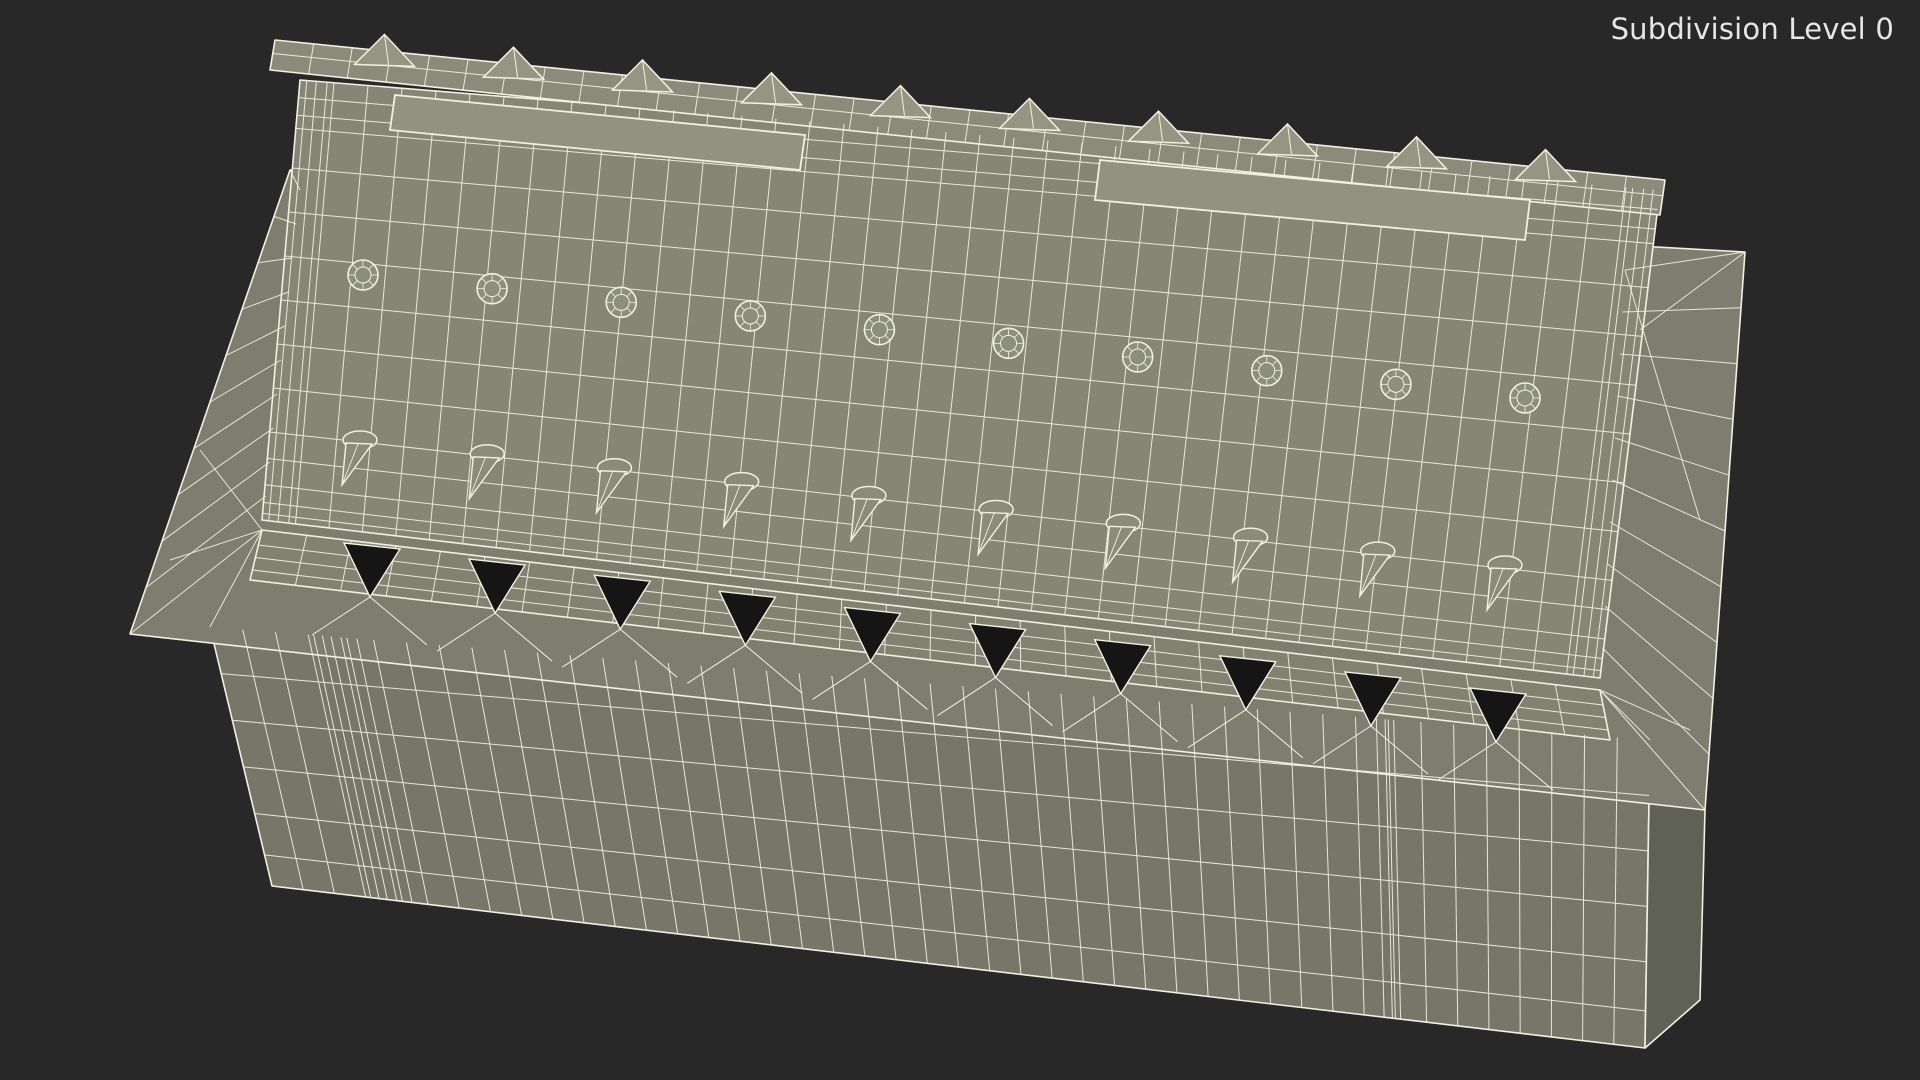 The image size is (1920, 1080). I want to click on subdivision-level-label: Subdivision Level 0, so click(1752, 29).